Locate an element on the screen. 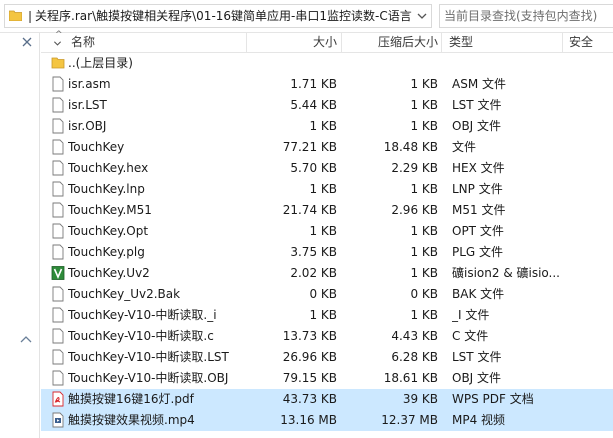 The width and height of the screenshot is (613, 438). file-compressed-size: 0 KB is located at coordinates (424, 294).